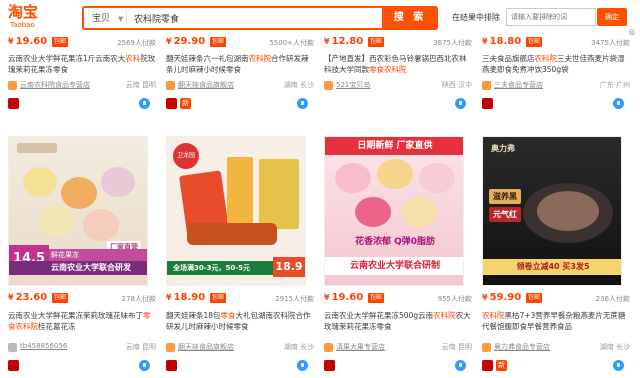 The image size is (640, 378). I want to click on paid-count: 2569人付款, so click(136, 43).